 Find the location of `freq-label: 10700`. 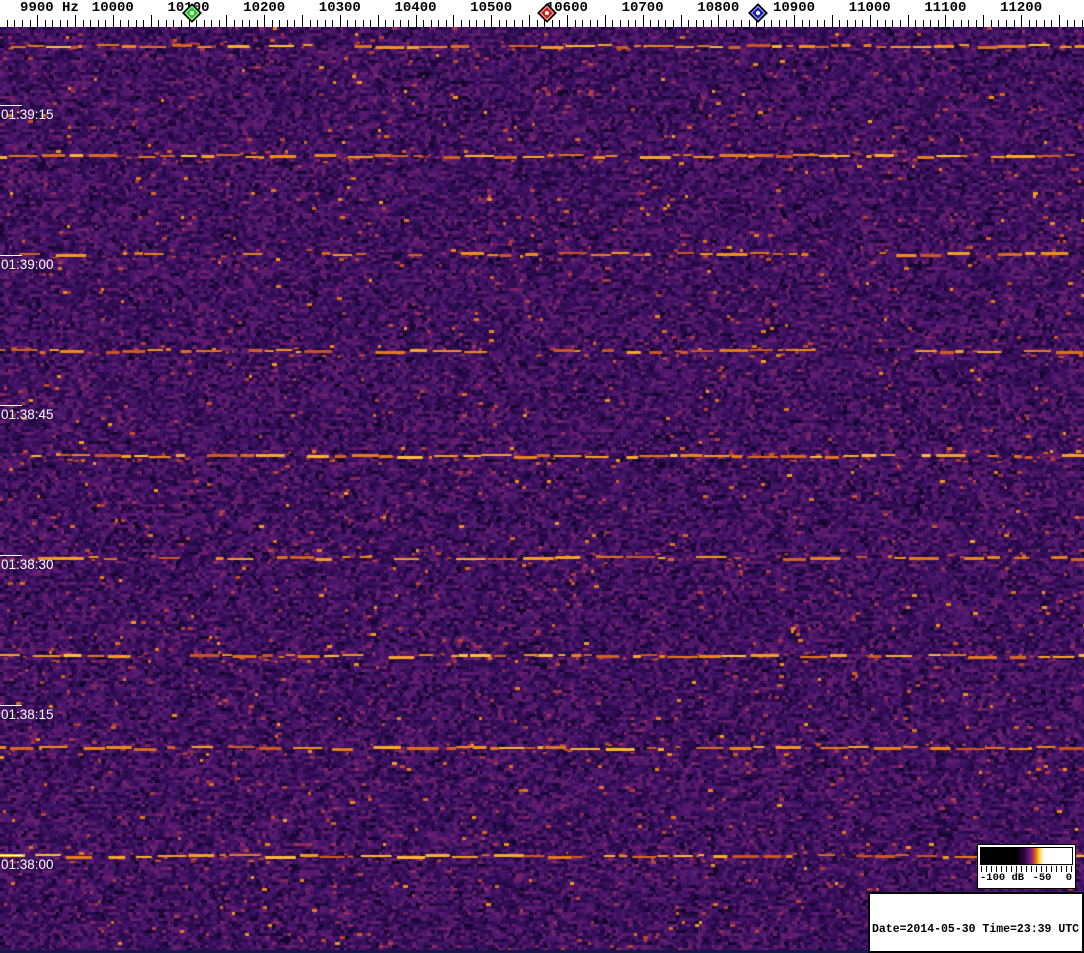

freq-label: 10700 is located at coordinates (642, 8).